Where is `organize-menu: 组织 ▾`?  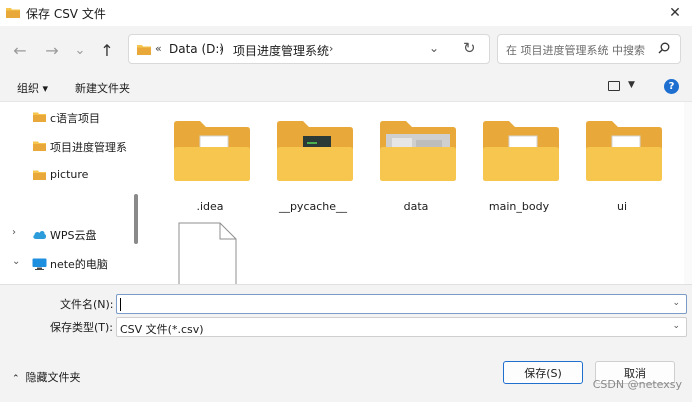
organize-menu: 组织 ▾ is located at coordinates (32, 88).